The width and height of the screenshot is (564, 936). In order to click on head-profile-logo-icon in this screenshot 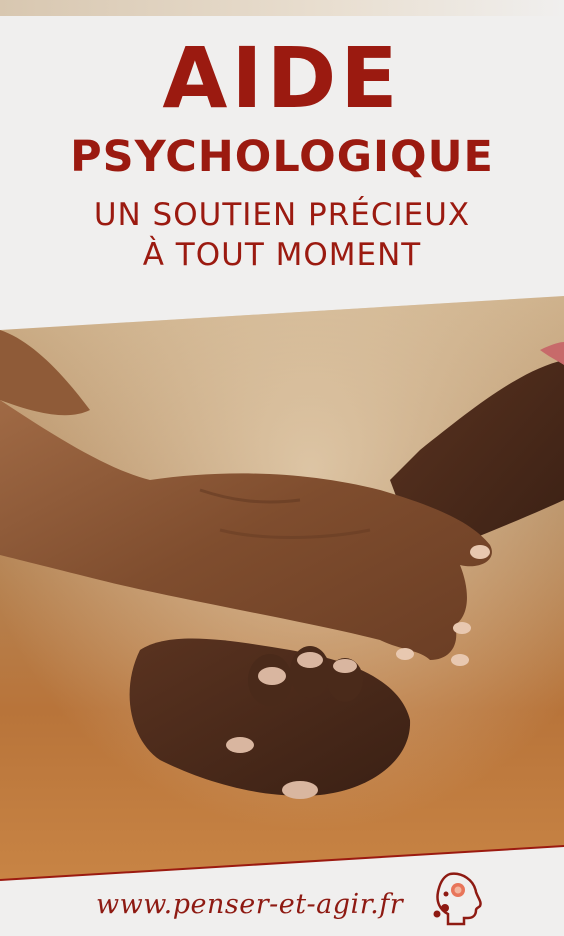, I will do `click(458, 898)`.